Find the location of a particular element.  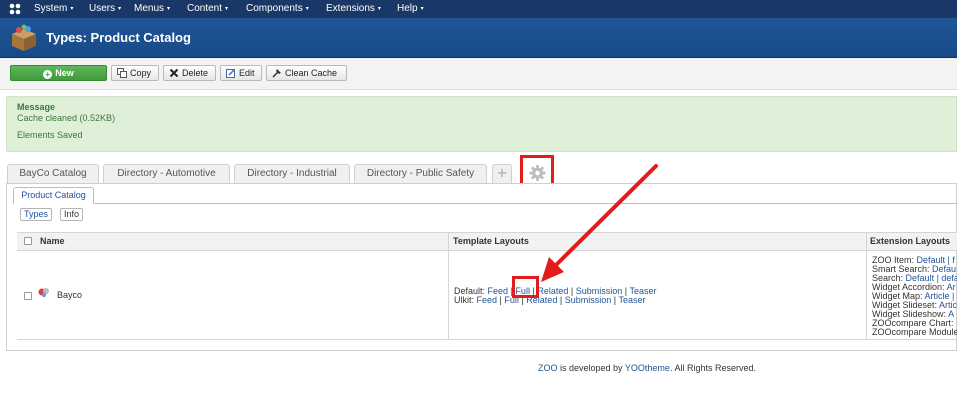

column-header-template-layouts: Template Layouts is located at coordinates (491, 241).